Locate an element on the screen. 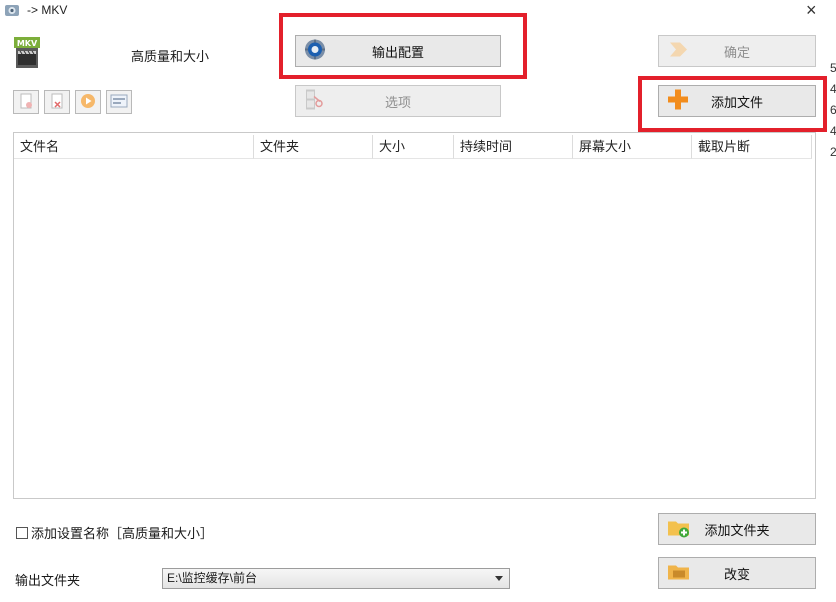 This screenshot has width=836, height=602. media-info-button is located at coordinates (119, 102).